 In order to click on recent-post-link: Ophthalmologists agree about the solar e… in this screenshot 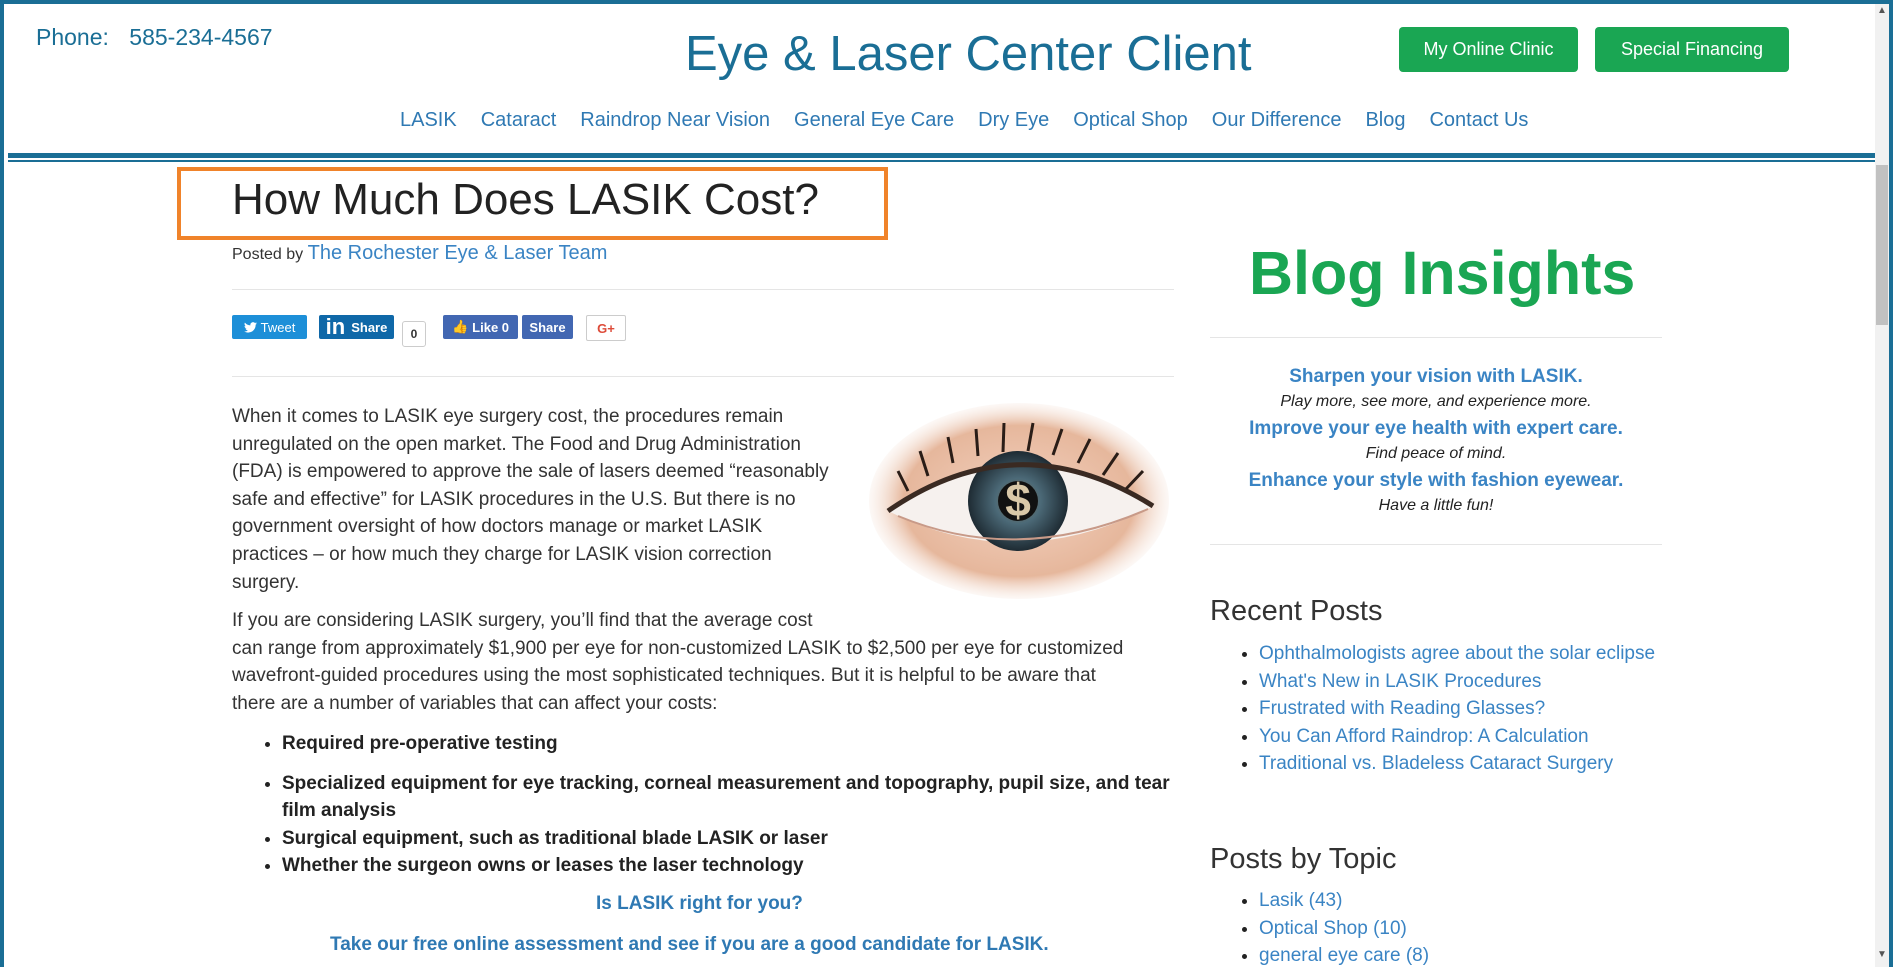, I will do `click(1457, 653)`.